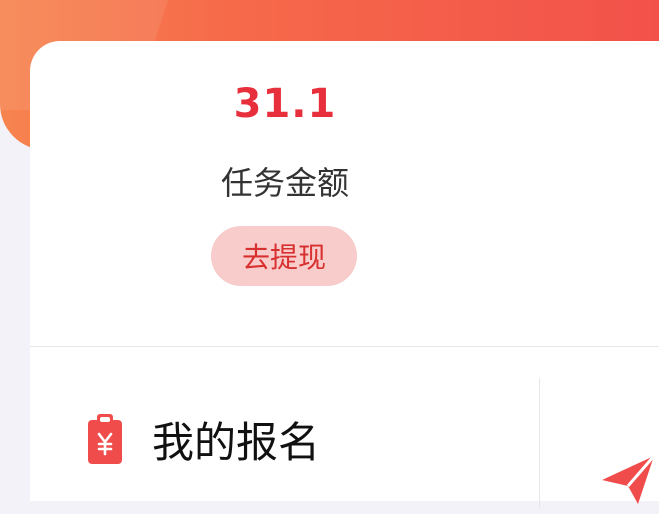 This screenshot has height=514, width=659. Describe the element at coordinates (236, 442) in the screenshot. I see `my-signup-label: 我的报名` at that location.